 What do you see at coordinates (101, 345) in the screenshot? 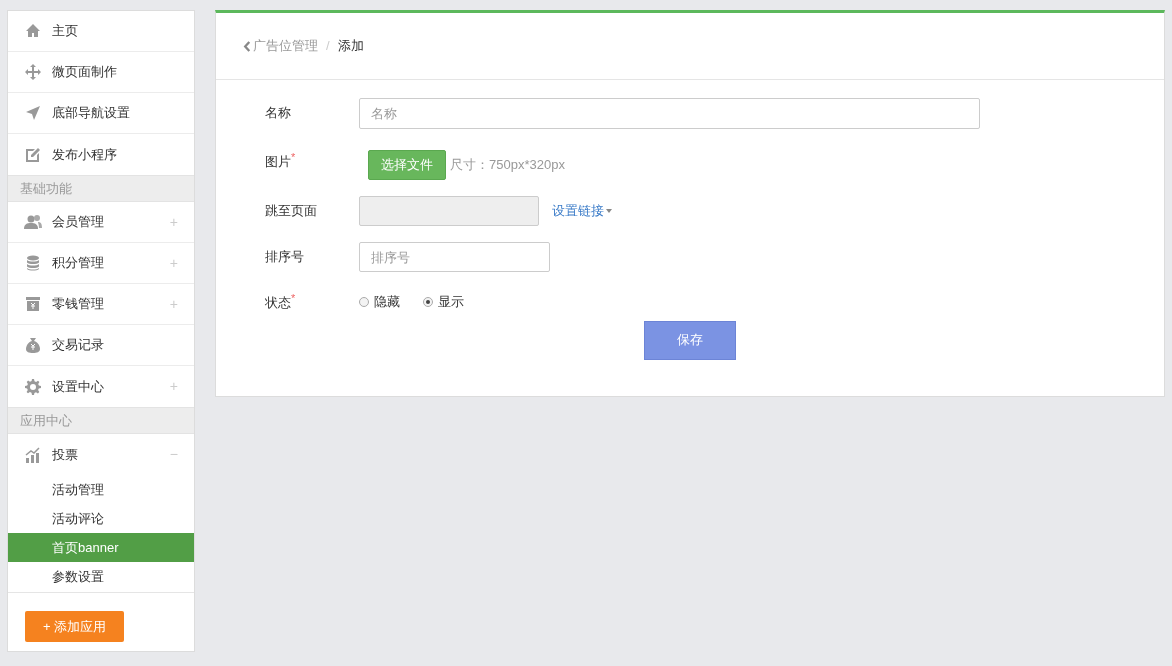
I see `menu-item: 交易记录` at bounding box center [101, 345].